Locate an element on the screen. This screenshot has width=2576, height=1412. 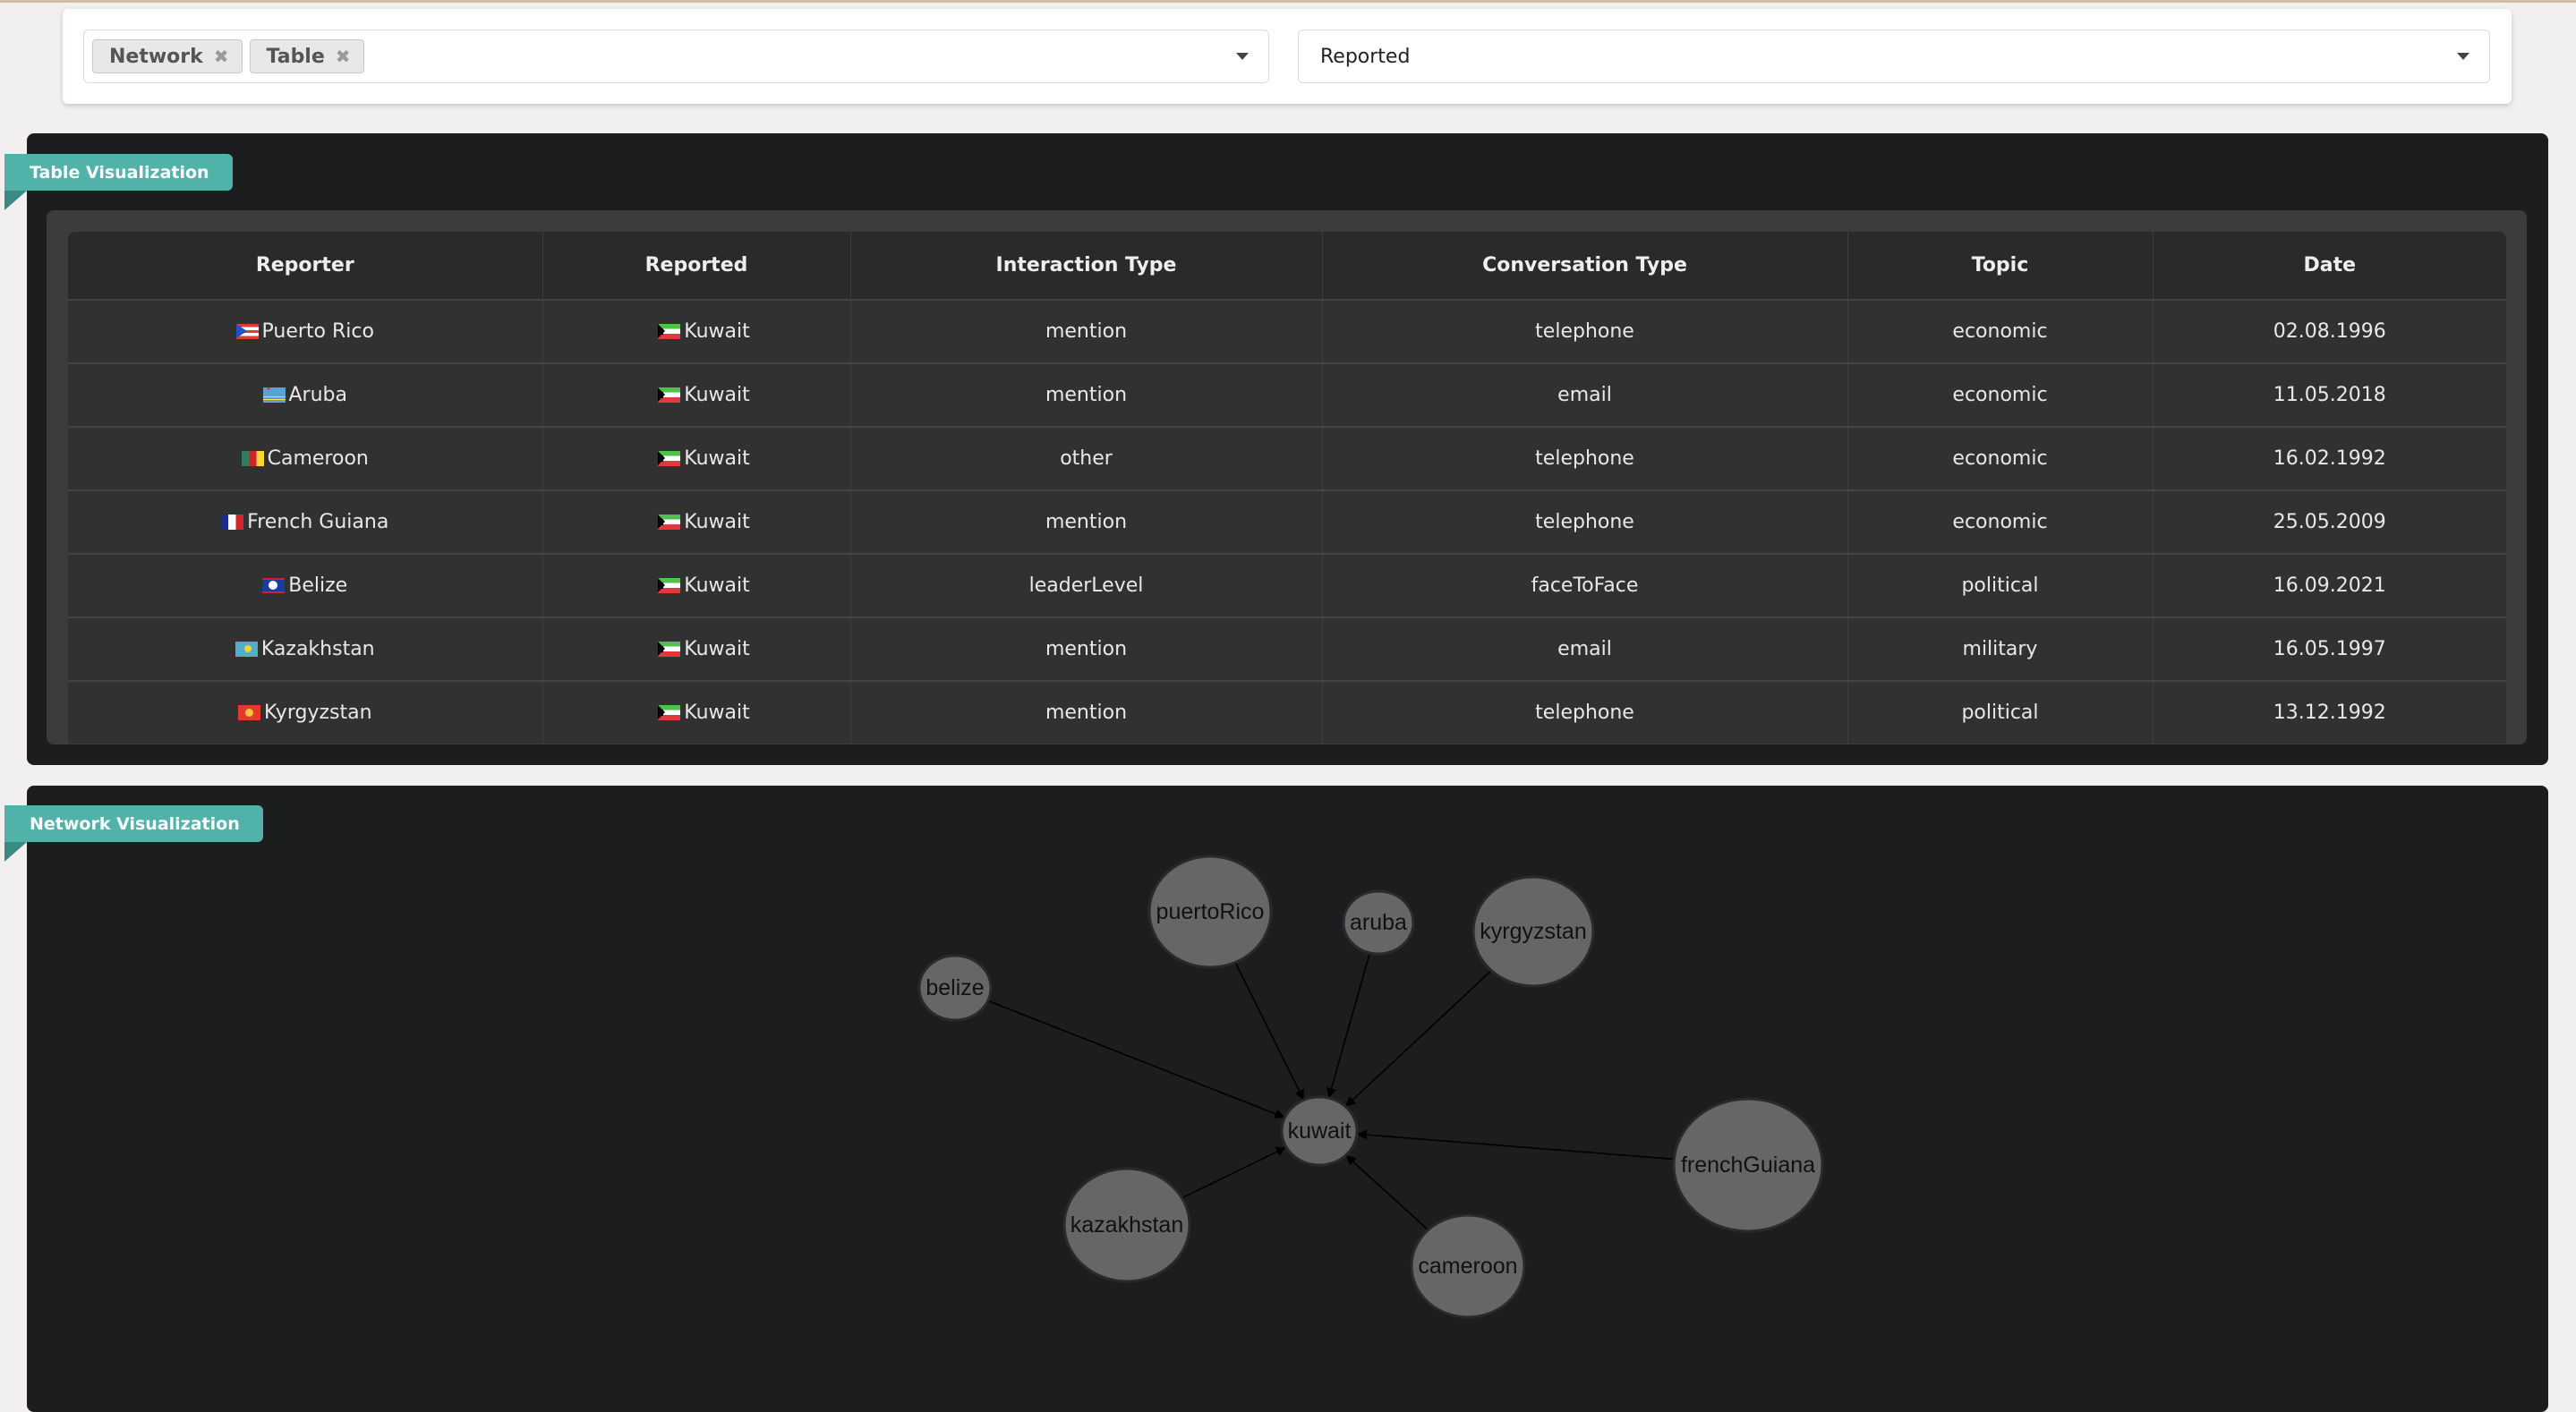
node-kazakhstan: kazakhstan is located at coordinates (1126, 1225).